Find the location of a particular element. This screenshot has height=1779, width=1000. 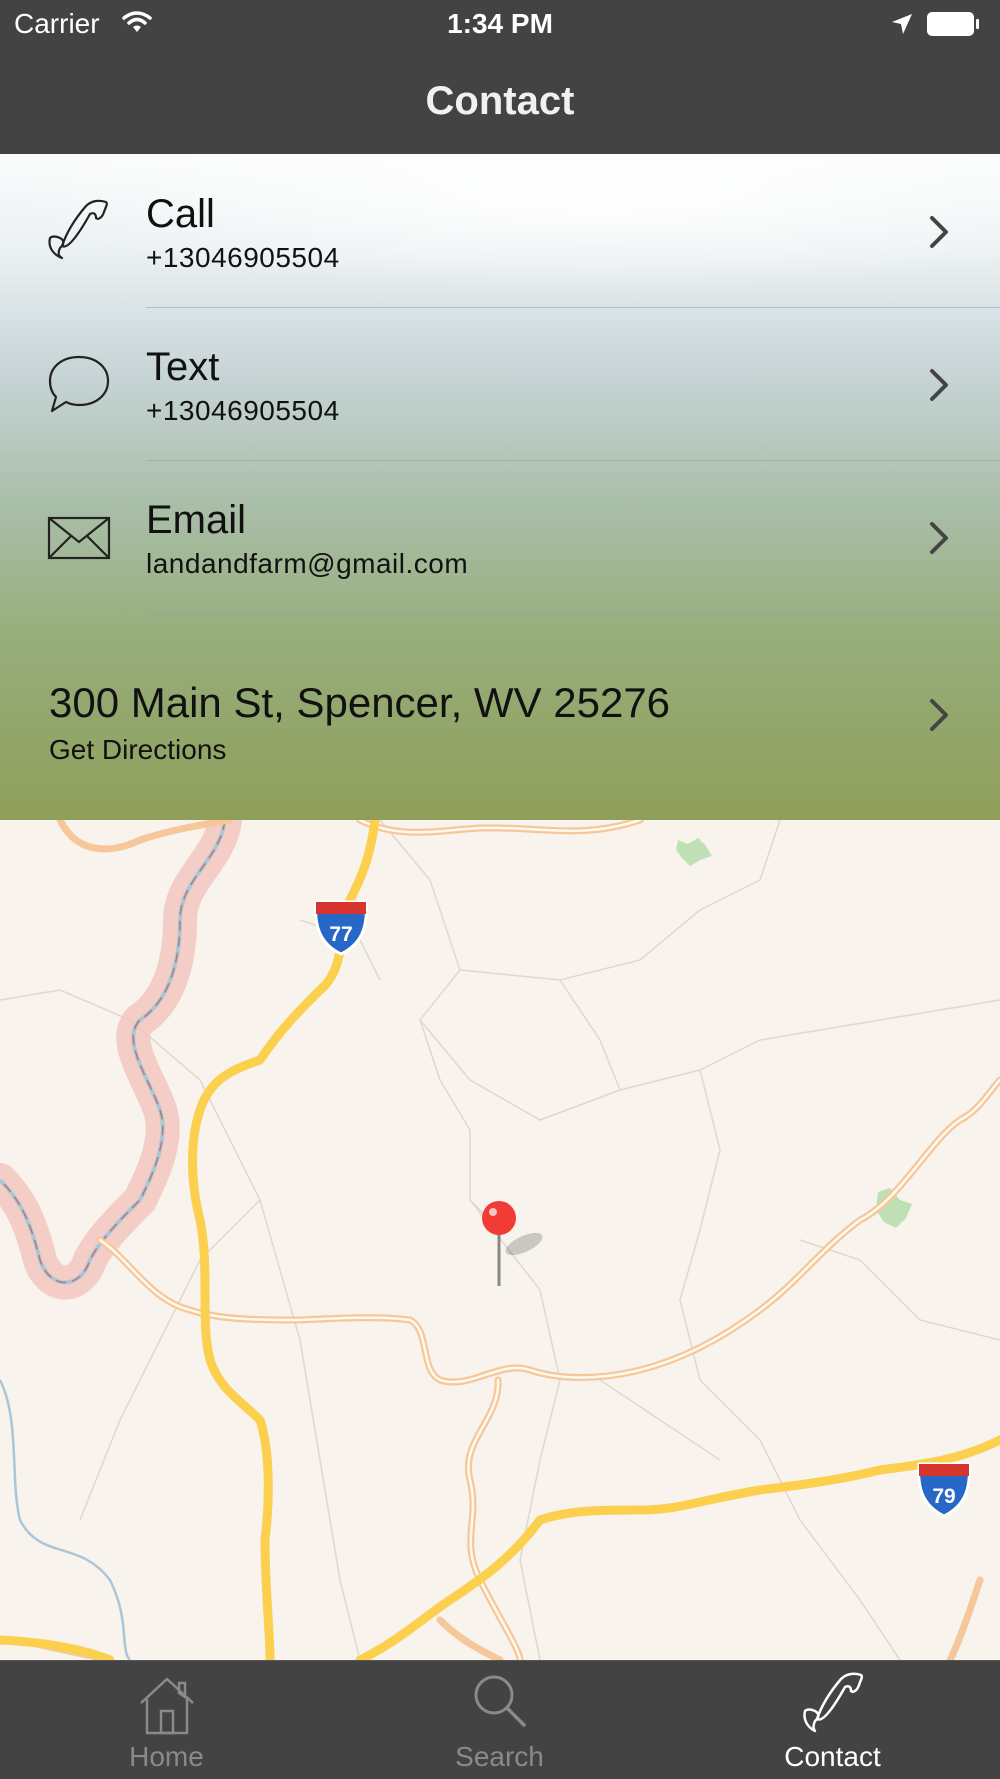

clock: 1:34 PM is located at coordinates (500, 23).